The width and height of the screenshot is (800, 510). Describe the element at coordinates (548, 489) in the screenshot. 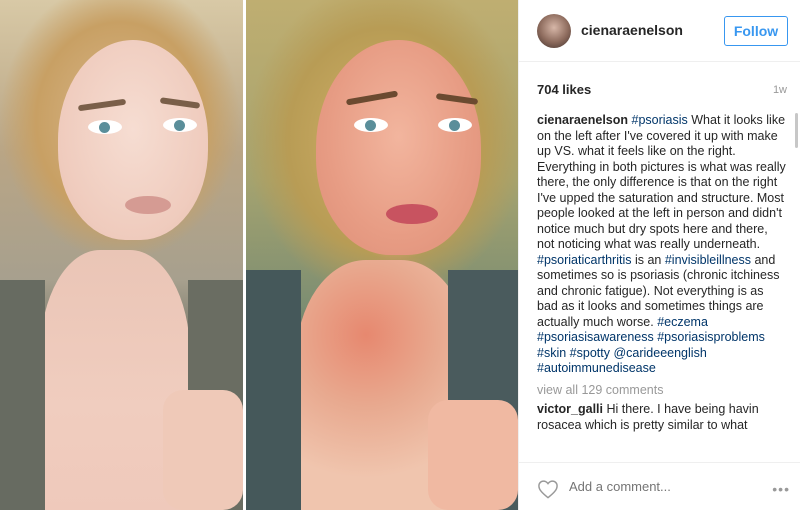

I see `heart-icon` at that location.